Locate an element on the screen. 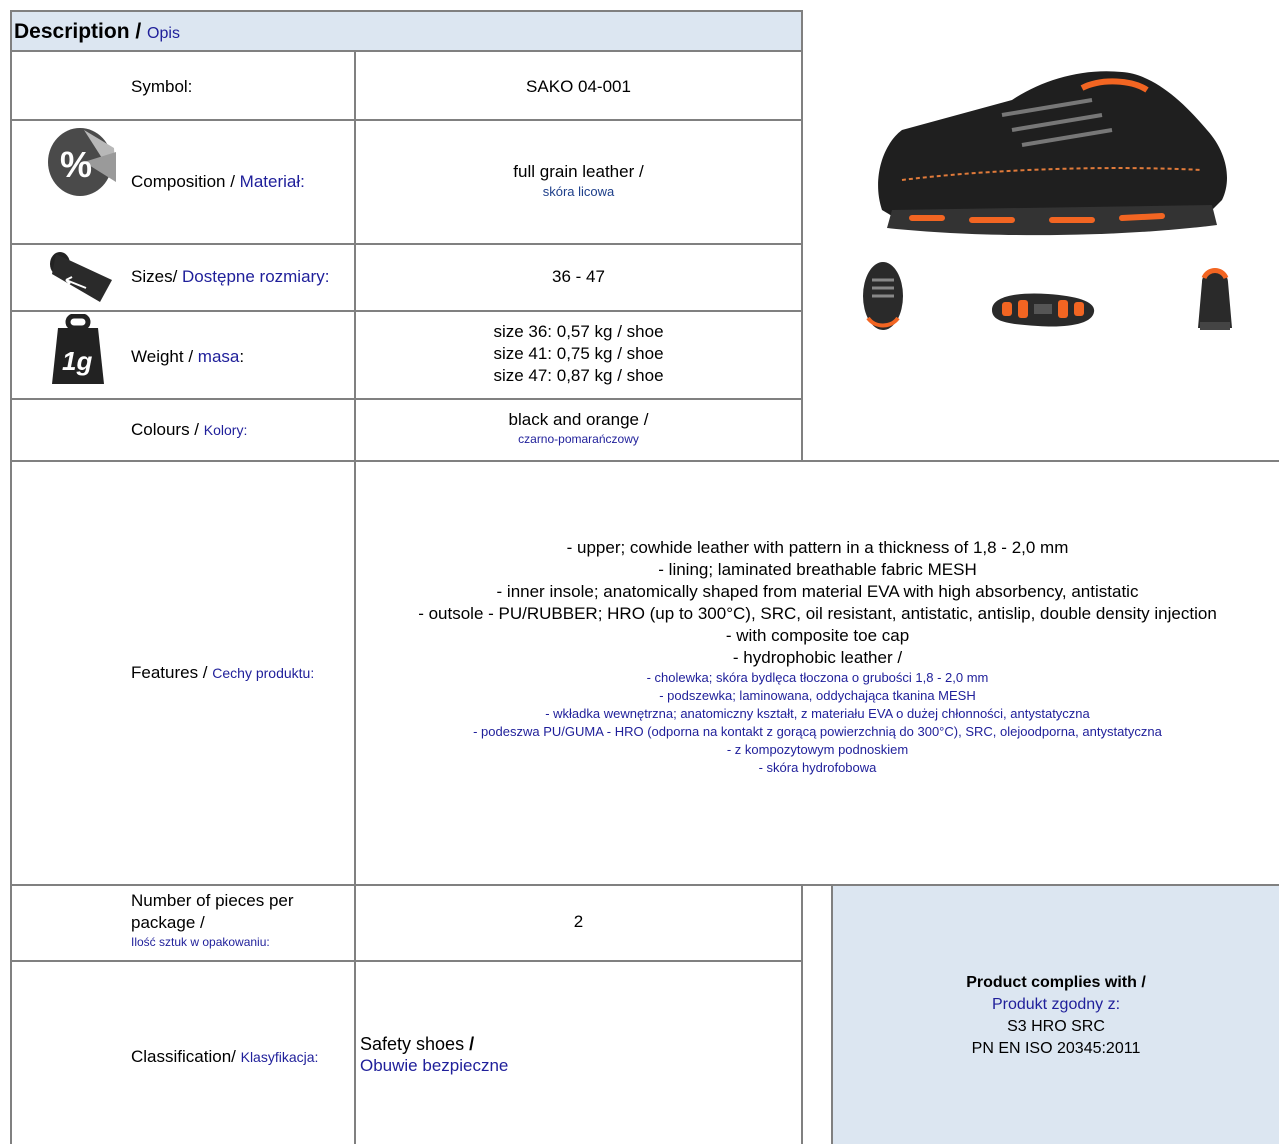  sizes-value: 36 - 47 is located at coordinates (578, 276).